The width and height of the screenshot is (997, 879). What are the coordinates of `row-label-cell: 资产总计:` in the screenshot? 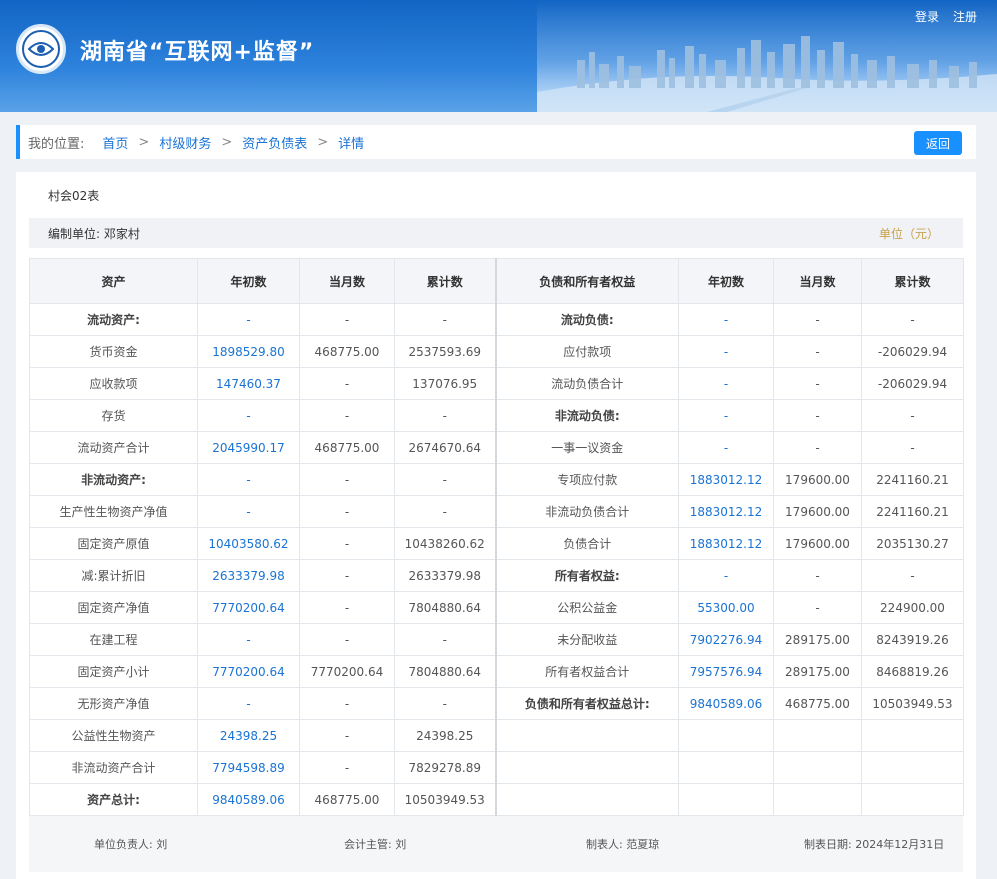 It's located at (113, 799).